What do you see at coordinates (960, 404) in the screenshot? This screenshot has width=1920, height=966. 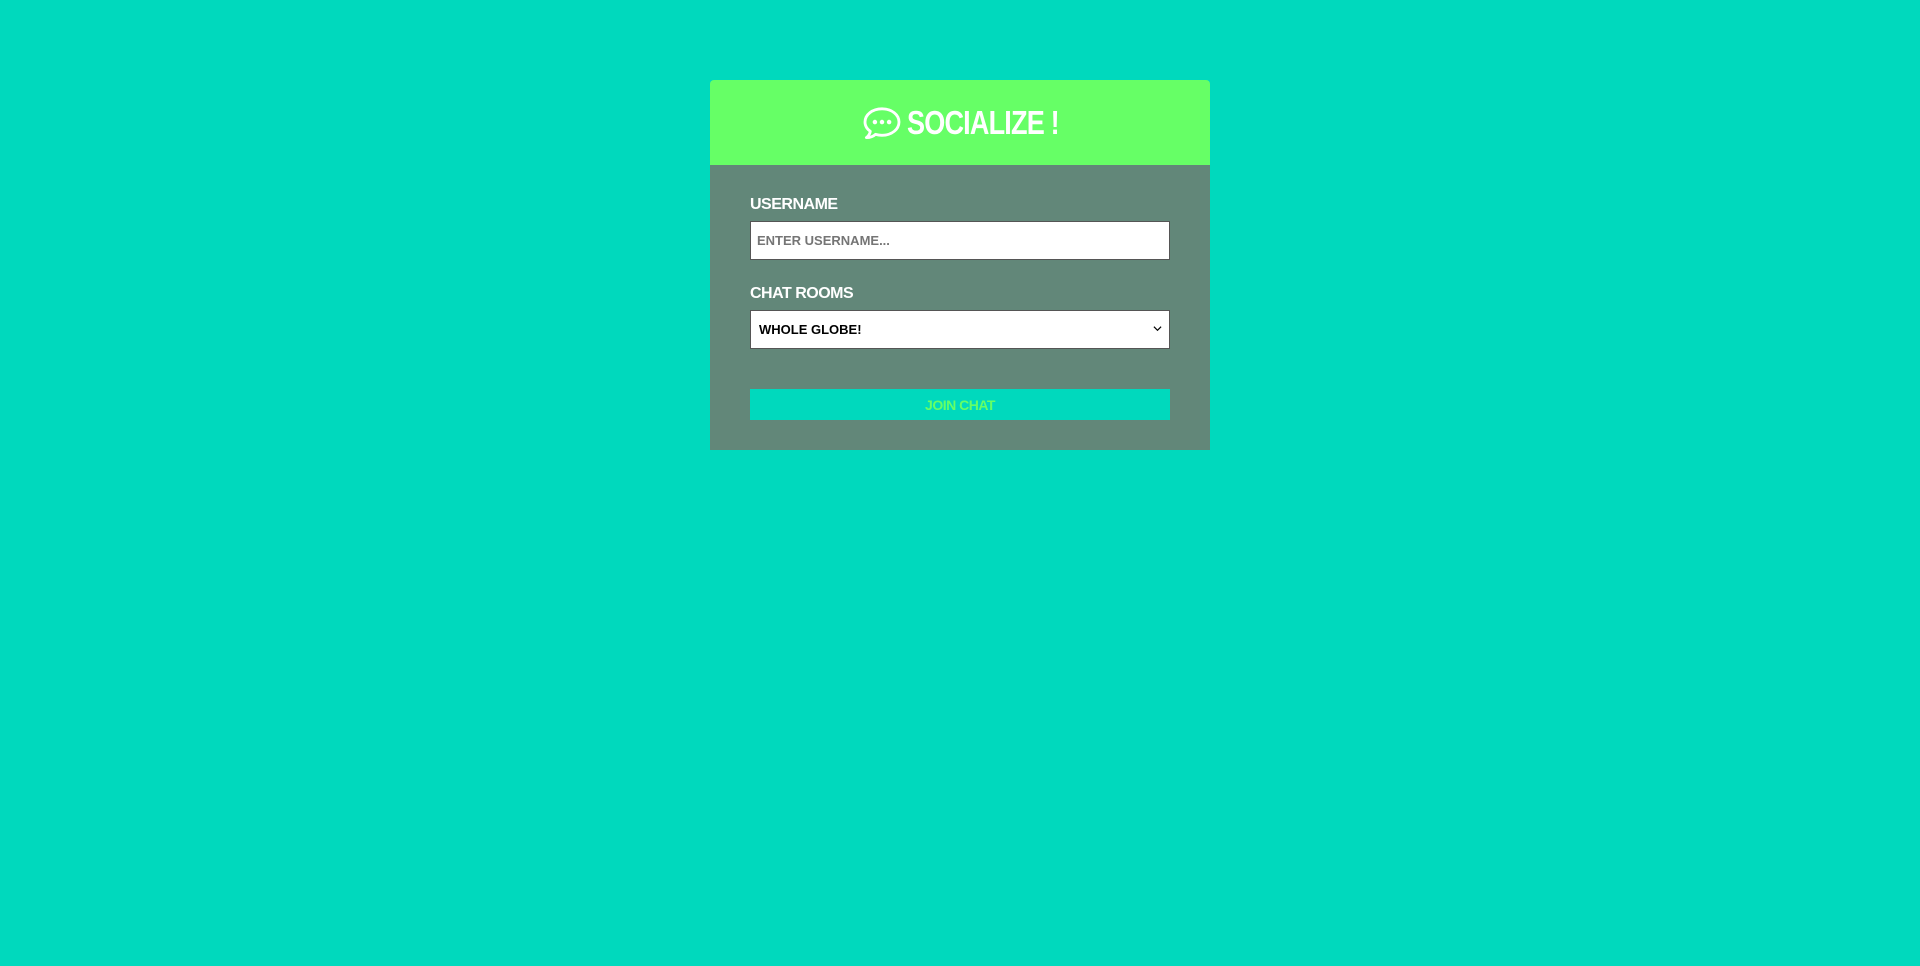 I see `join-chat-button: JOIN CHAT` at bounding box center [960, 404].